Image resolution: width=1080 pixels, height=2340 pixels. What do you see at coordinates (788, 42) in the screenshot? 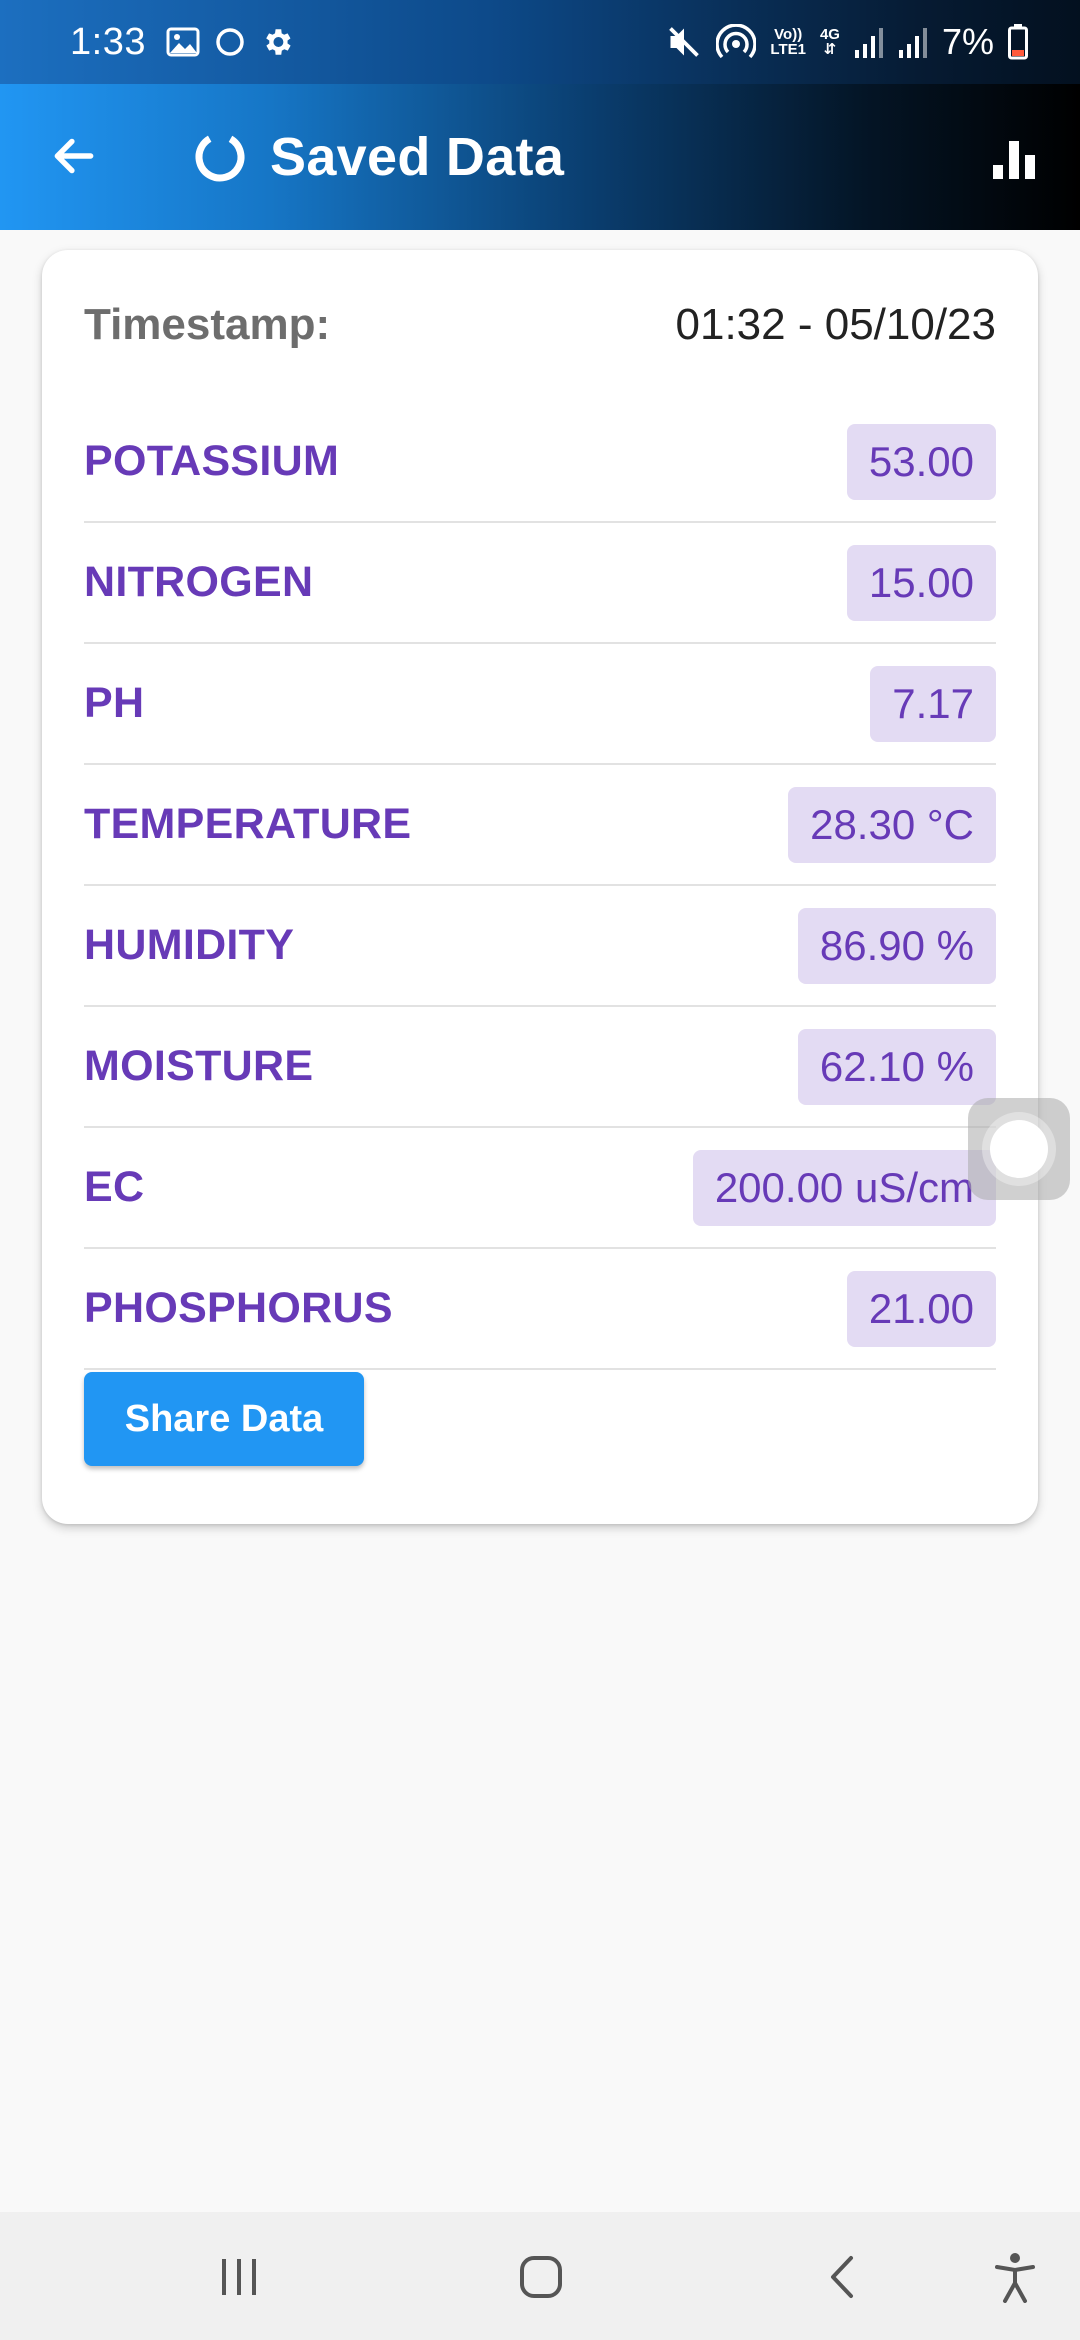
I see `volte-indicator: Vo)) LTE1` at bounding box center [788, 42].